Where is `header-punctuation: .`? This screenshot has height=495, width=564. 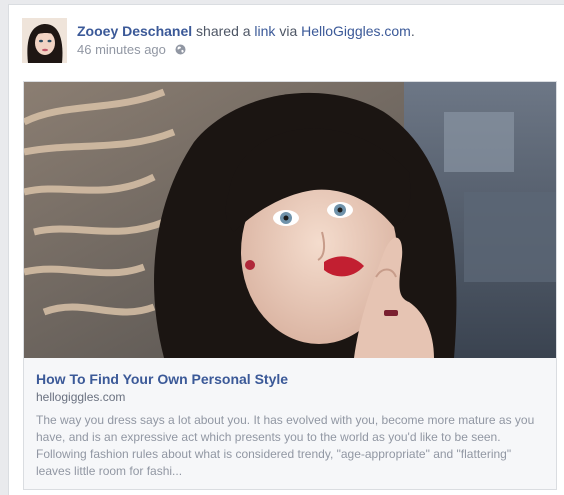 header-punctuation: . is located at coordinates (412, 31).